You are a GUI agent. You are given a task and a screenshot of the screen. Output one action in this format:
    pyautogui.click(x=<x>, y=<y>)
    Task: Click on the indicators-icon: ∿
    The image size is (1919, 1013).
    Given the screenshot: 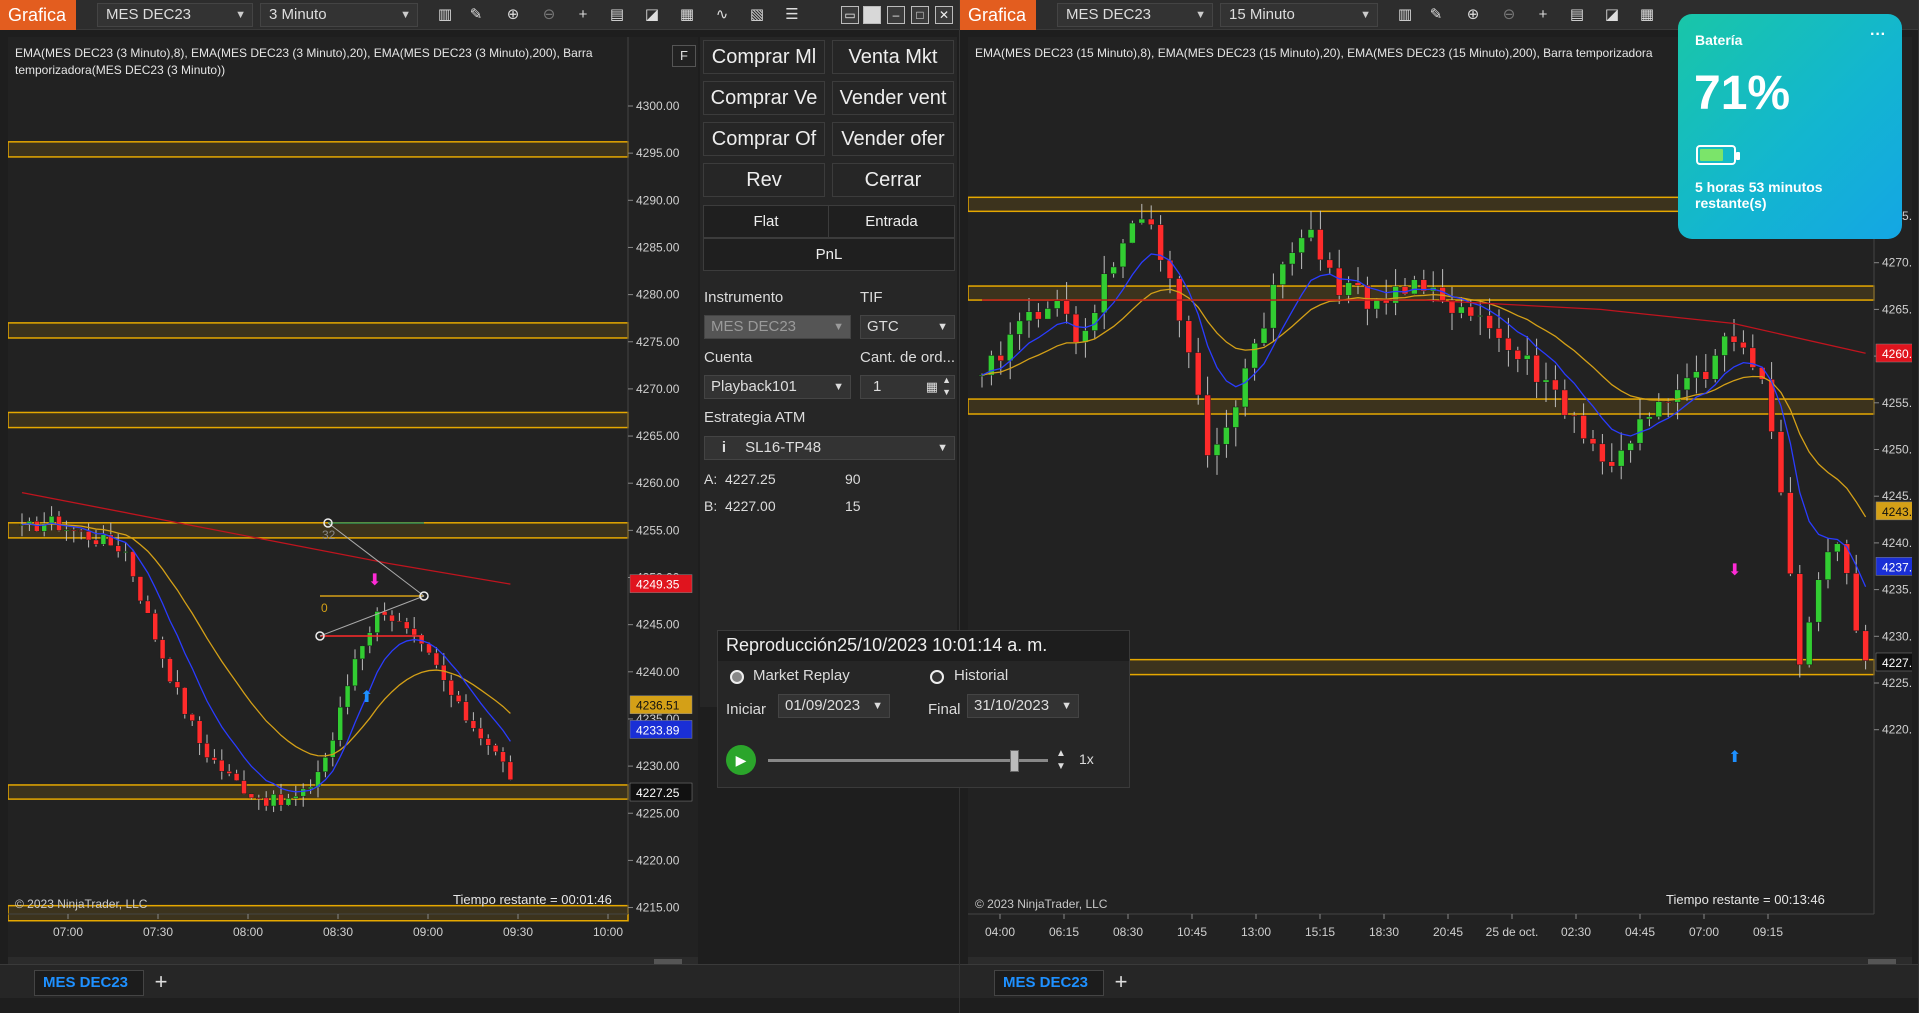 What is the action you would take?
    pyautogui.click(x=722, y=15)
    